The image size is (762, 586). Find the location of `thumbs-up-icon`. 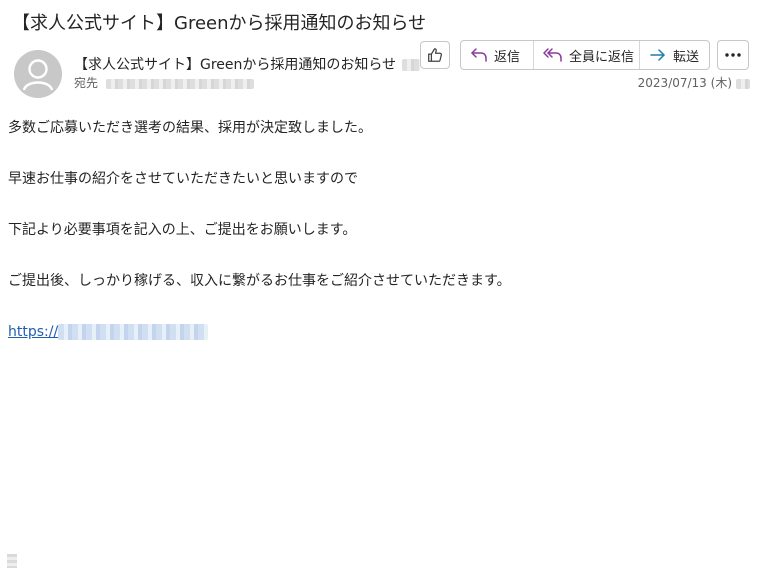

thumbs-up-icon is located at coordinates (435, 55).